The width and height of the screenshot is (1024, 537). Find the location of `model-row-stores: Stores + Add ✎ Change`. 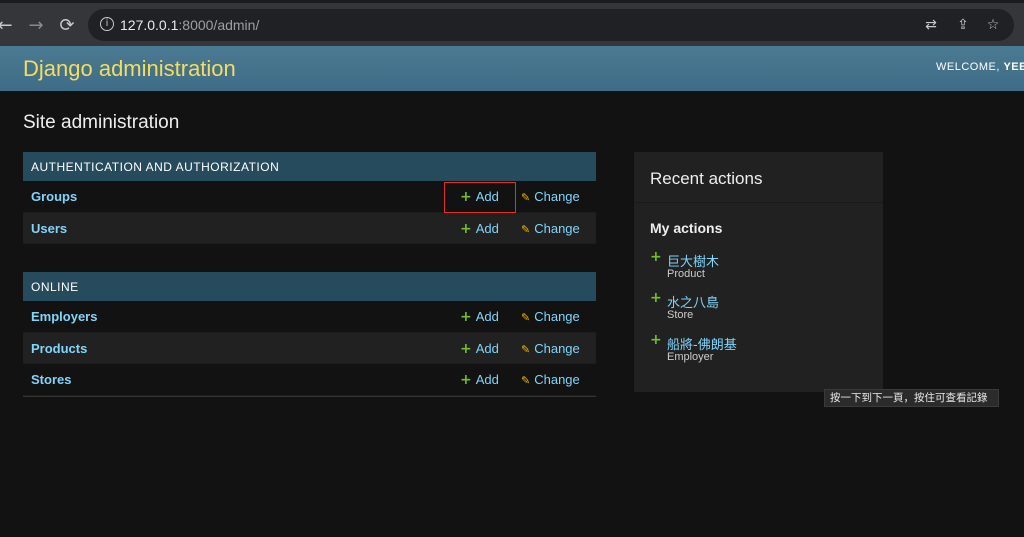

model-row-stores: Stores + Add ✎ Change is located at coordinates (309, 380).